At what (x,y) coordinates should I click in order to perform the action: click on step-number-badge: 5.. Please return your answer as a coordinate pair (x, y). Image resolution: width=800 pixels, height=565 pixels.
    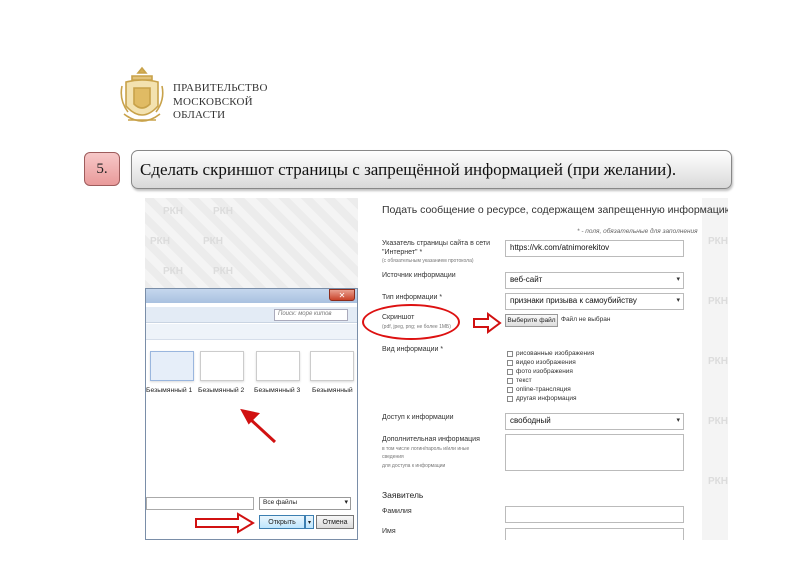
    Looking at the image, I should click on (102, 169).